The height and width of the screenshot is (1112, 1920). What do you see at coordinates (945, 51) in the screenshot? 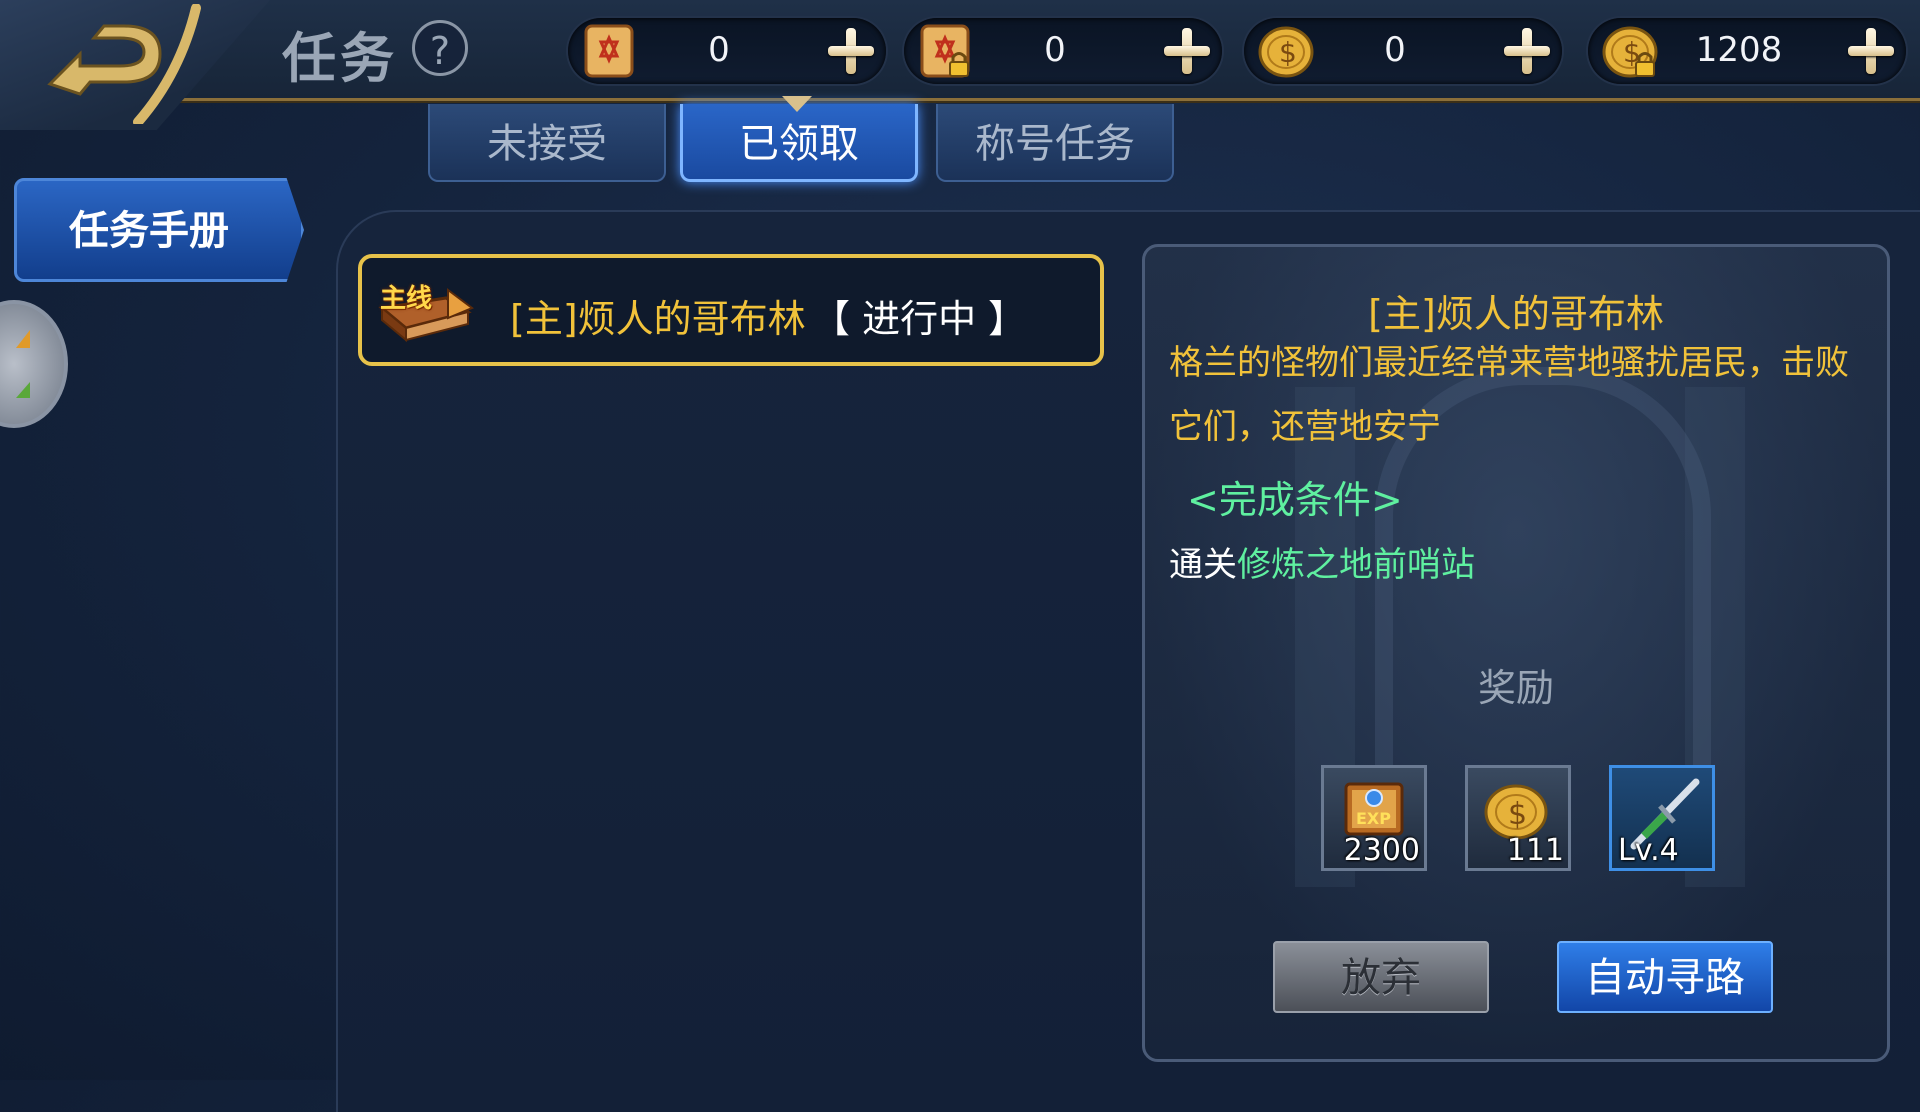
I see `locked-scroll-icon` at bounding box center [945, 51].